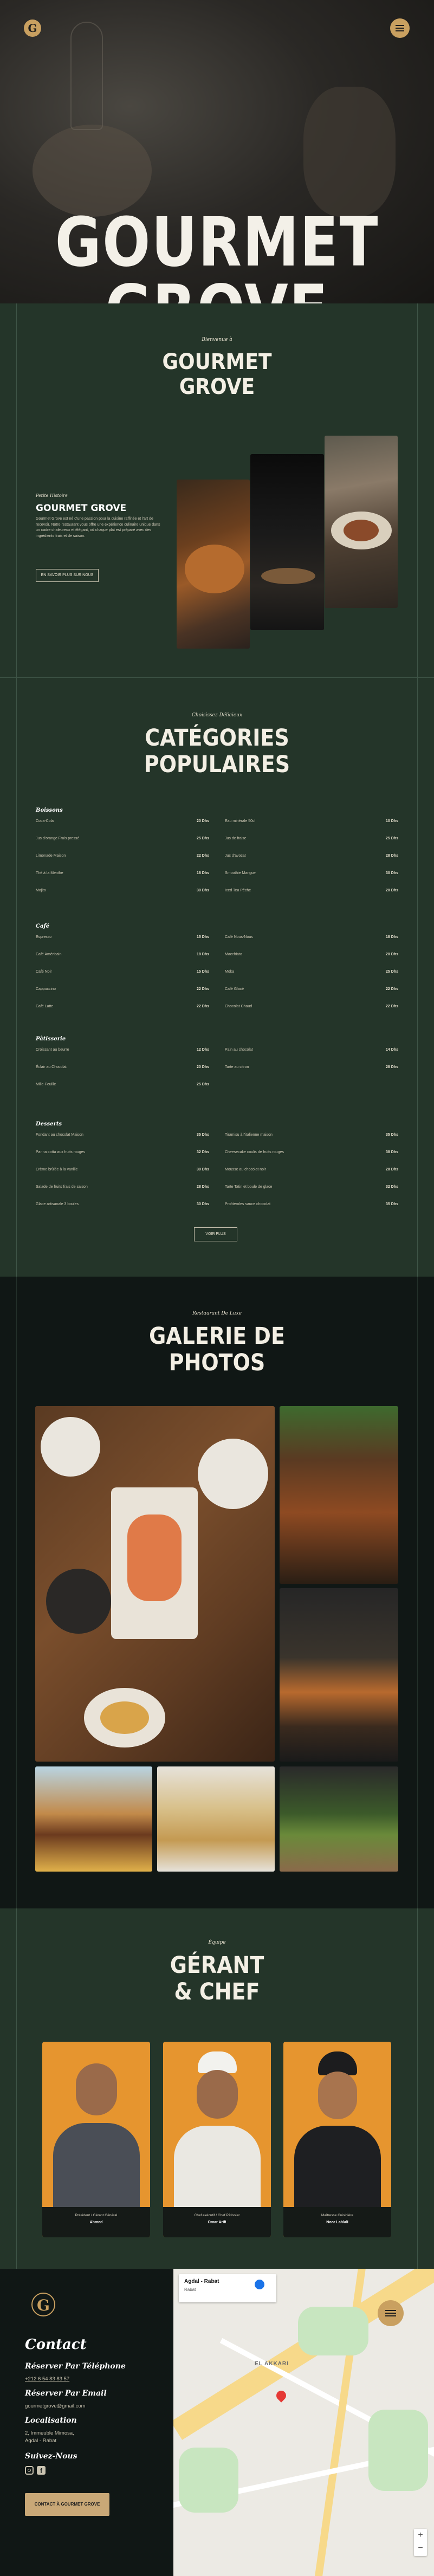 This screenshot has width=434, height=2576. Describe the element at coordinates (303, 2422) in the screenshot. I see `map: EL AKKARI Agdal - Rabat Rabat + −` at that location.